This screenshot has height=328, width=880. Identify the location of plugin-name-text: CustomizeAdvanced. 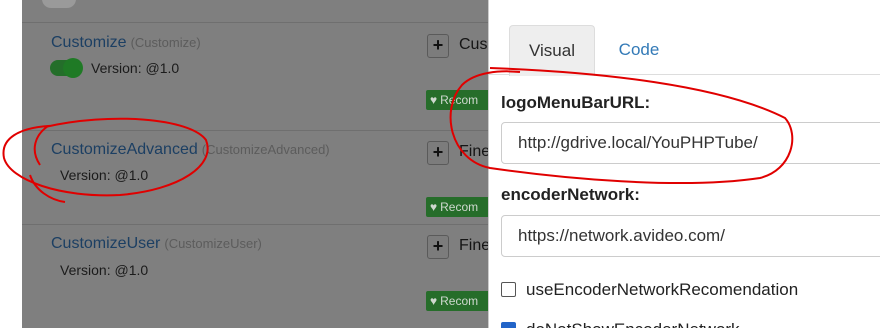
(124, 149).